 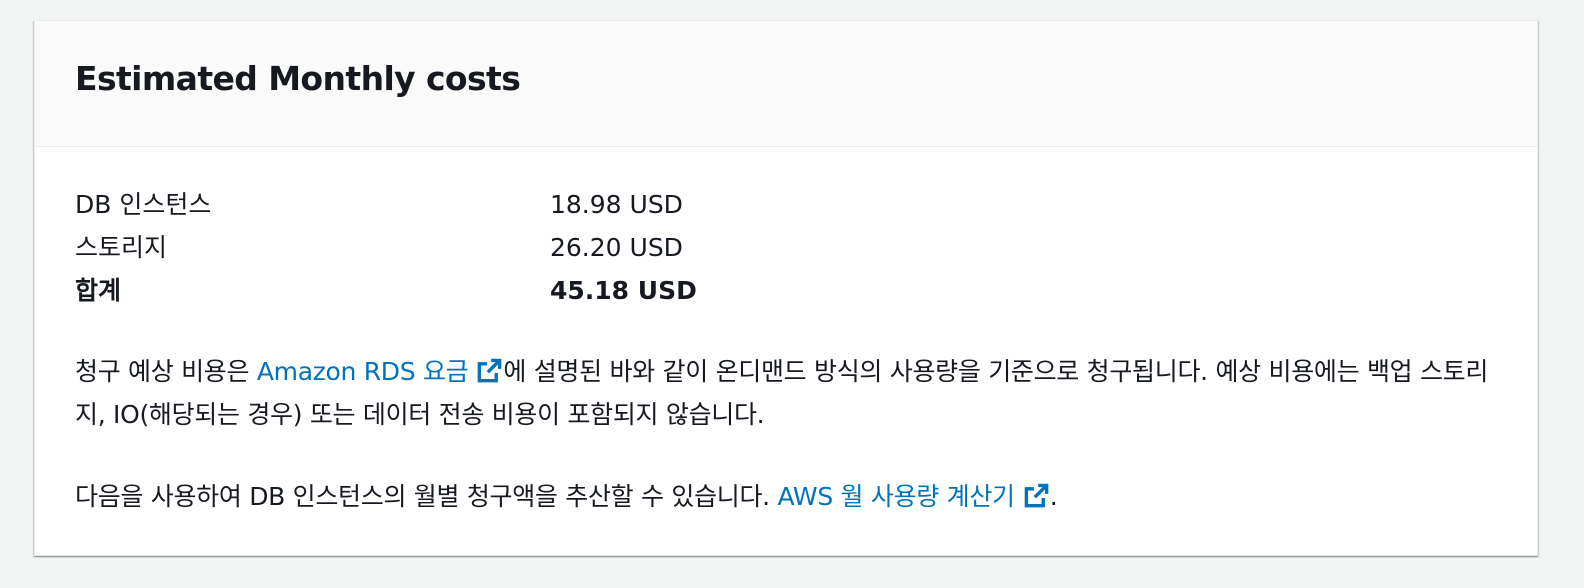 What do you see at coordinates (616, 204) in the screenshot?
I see `cost-value: 18.98 USD` at bounding box center [616, 204].